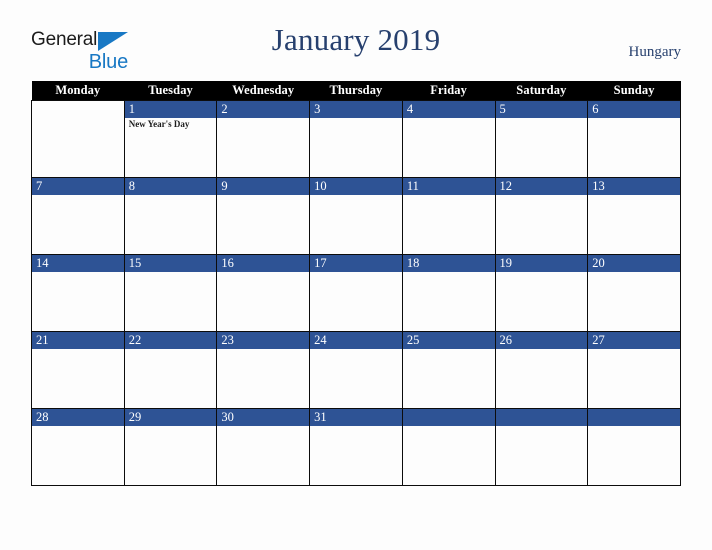 This screenshot has width=712, height=550. What do you see at coordinates (170, 417) in the screenshot?
I see `day-number: 29` at bounding box center [170, 417].